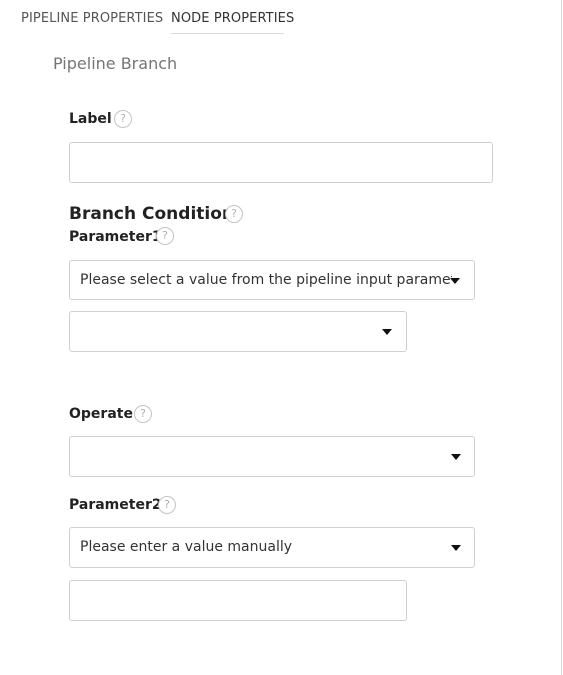 The height and width of the screenshot is (675, 563). Describe the element at coordinates (281, 162) in the screenshot. I see `label-input` at that location.